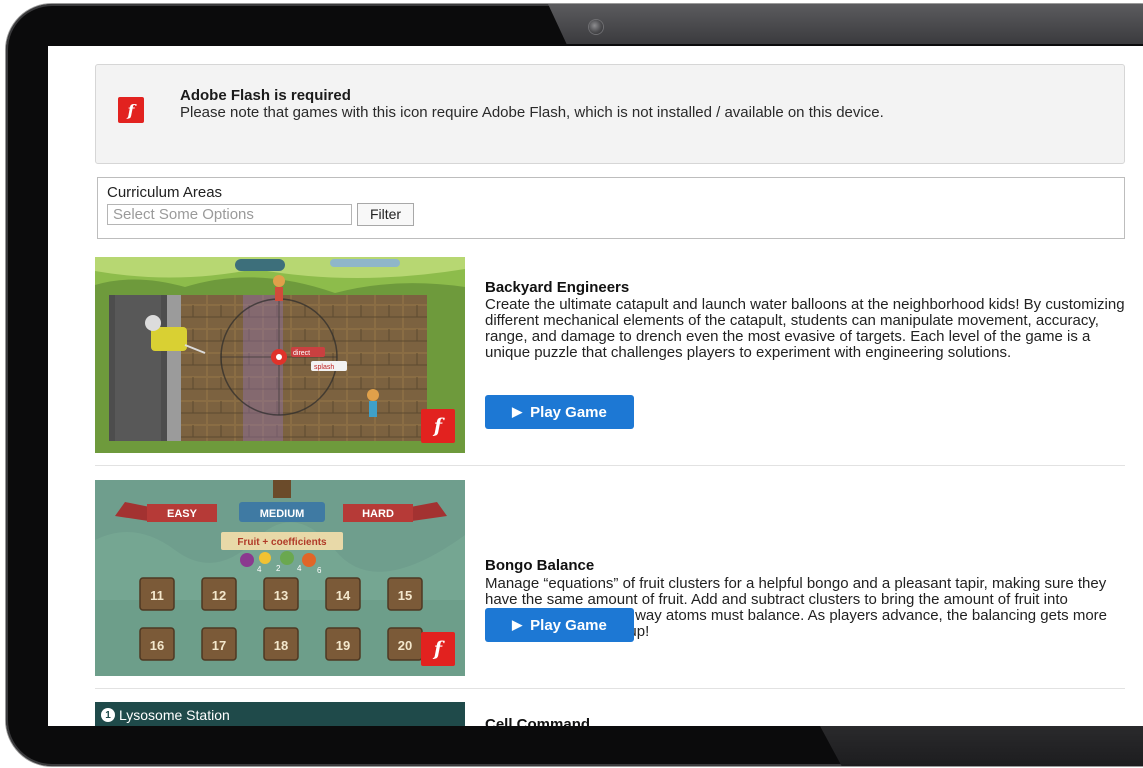 This screenshot has height=768, width=1143. I want to click on level-number: 18, so click(281, 645).